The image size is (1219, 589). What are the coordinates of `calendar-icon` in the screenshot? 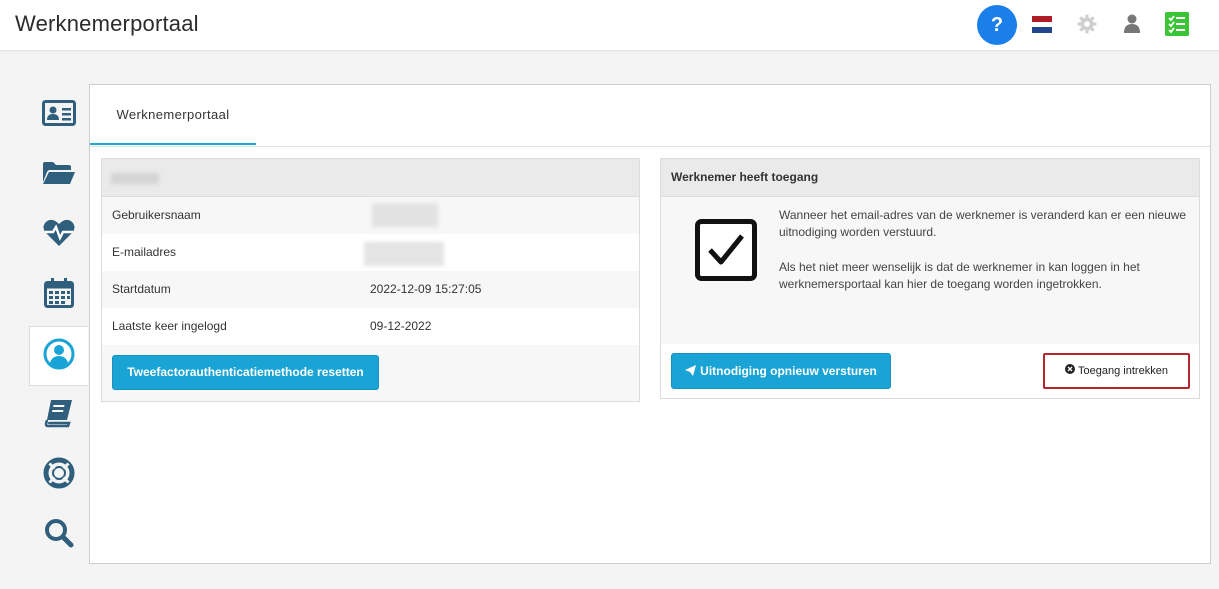 It's located at (59, 295).